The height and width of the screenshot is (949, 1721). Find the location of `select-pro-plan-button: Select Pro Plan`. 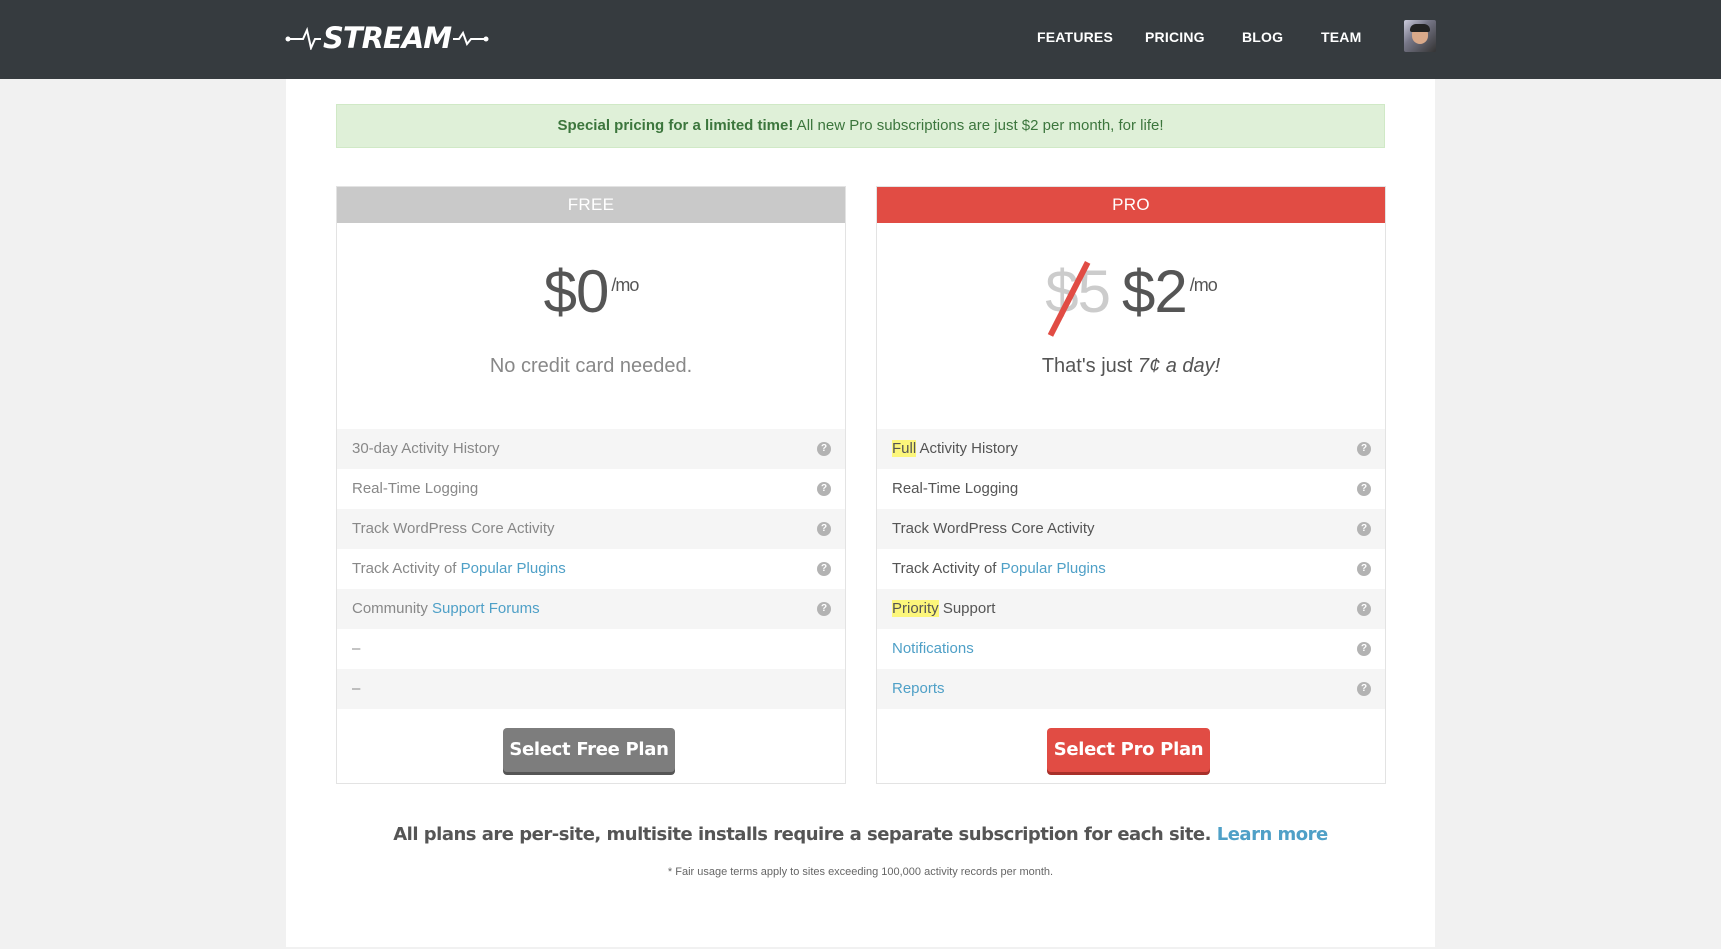

select-pro-plan-button: Select Pro Plan is located at coordinates (1128, 750).